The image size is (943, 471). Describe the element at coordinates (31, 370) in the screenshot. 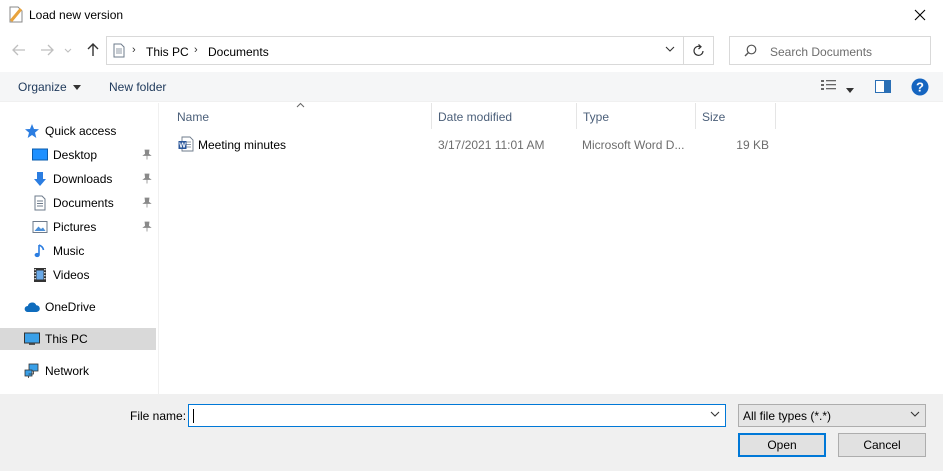

I see `network-icon` at that location.